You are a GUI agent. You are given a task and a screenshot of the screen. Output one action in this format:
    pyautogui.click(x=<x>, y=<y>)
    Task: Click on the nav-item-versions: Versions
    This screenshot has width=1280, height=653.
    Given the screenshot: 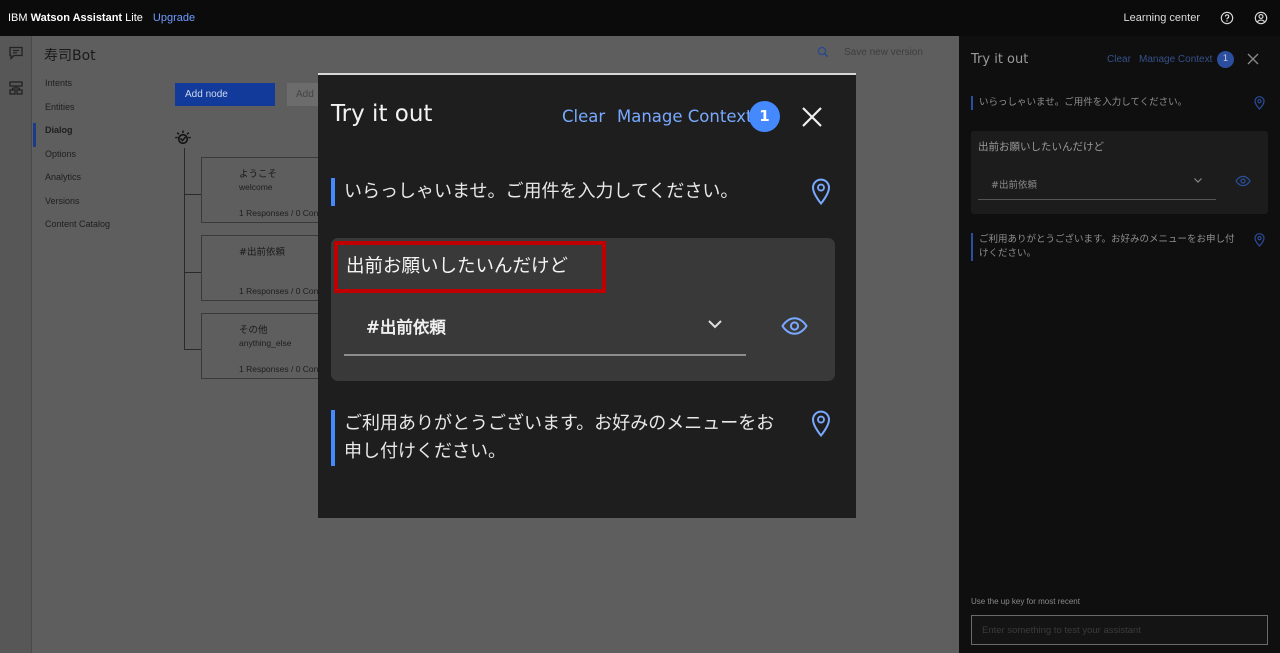 What is the action you would take?
    pyautogui.click(x=93, y=206)
    